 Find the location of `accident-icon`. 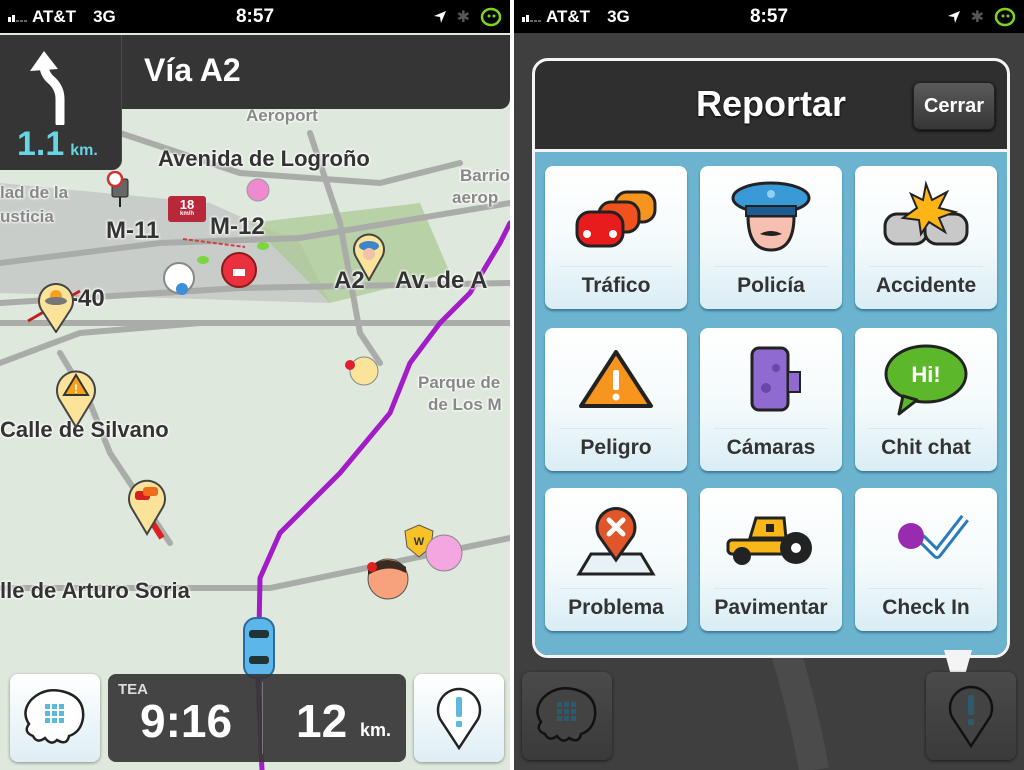

accident-icon is located at coordinates (926, 213).